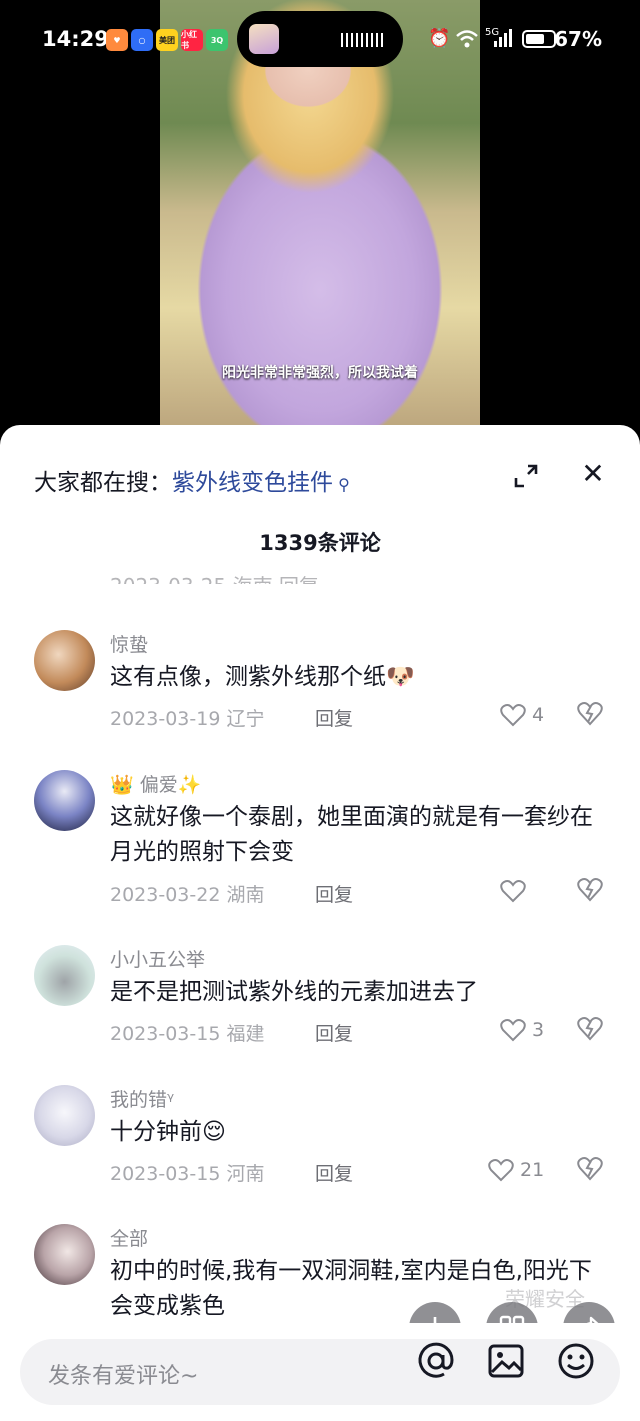 This screenshot has height=1421, width=640. I want to click on comment-count: 1339条评论, so click(320, 543).